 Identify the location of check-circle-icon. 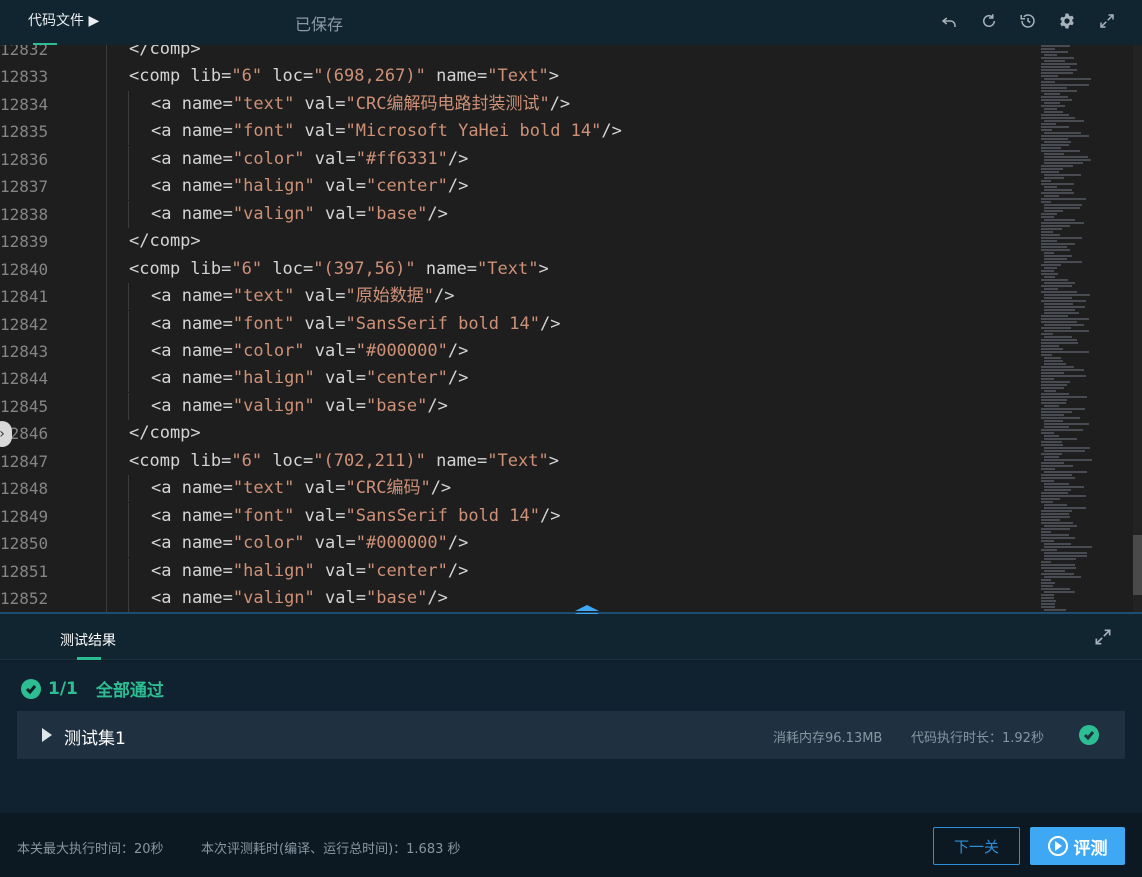
(1089, 735).